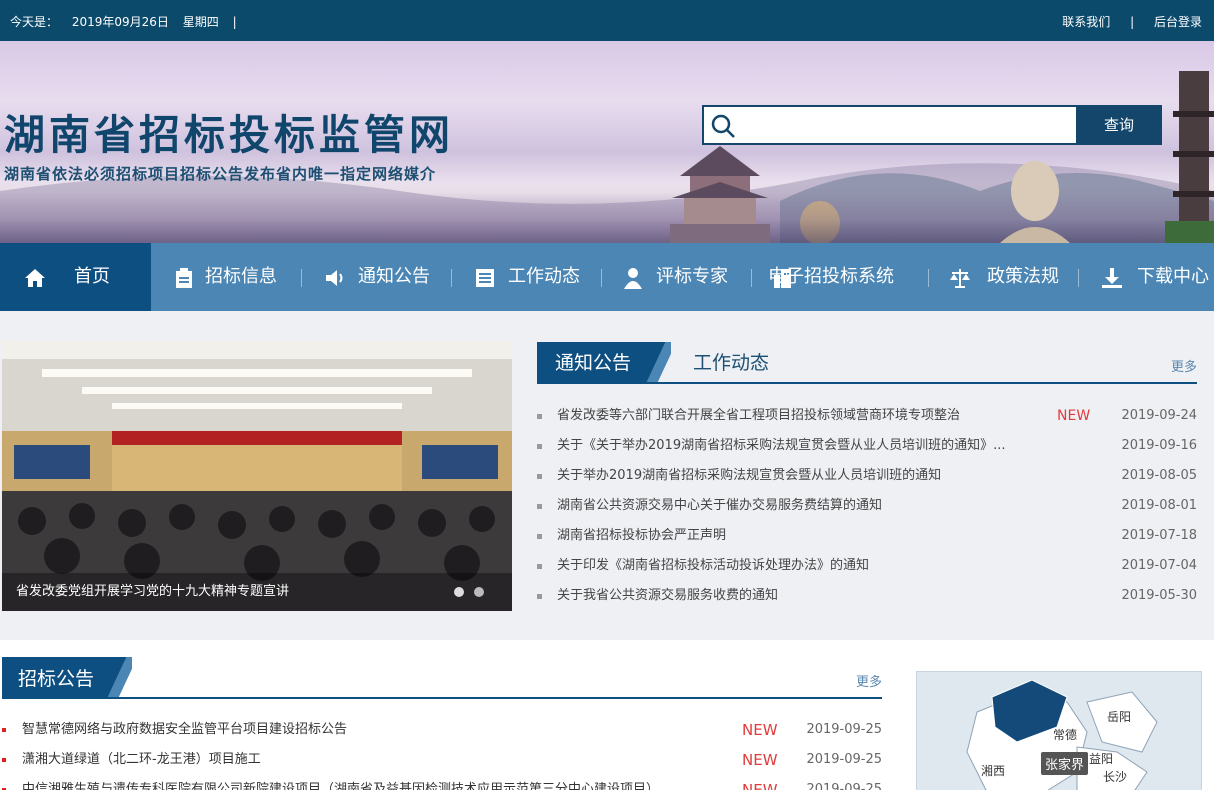 Image resolution: width=1214 pixels, height=790 pixels. What do you see at coordinates (1065, 763) in the screenshot?
I see `map-tooltip: 张家界` at bounding box center [1065, 763].